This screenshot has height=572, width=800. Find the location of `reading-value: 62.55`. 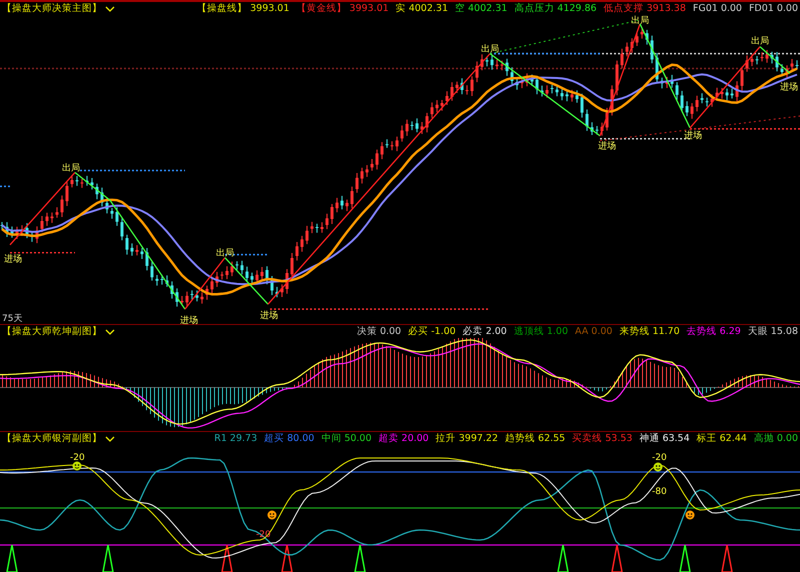

reading-value: 62.55 is located at coordinates (552, 438).